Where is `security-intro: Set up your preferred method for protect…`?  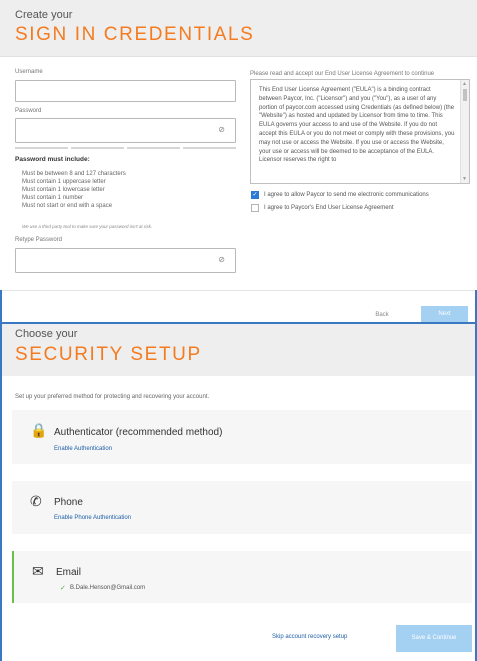 security-intro: Set up your preferred method for protect… is located at coordinates (112, 397).